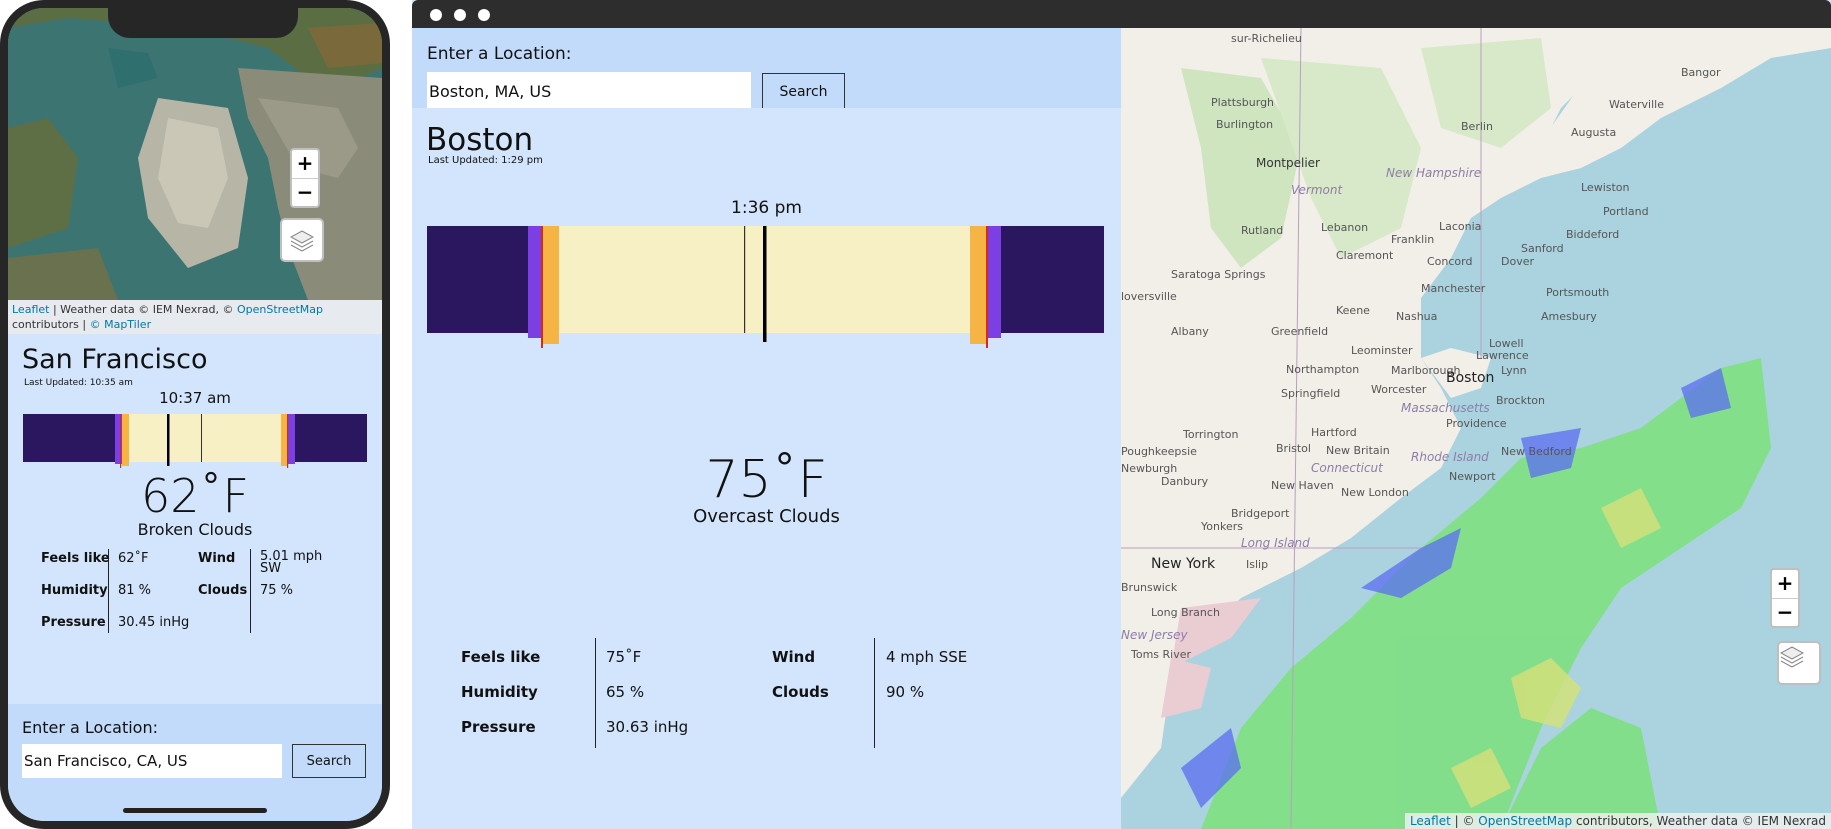  I want to click on map-place-label: Rhode Island, so click(1450, 457).